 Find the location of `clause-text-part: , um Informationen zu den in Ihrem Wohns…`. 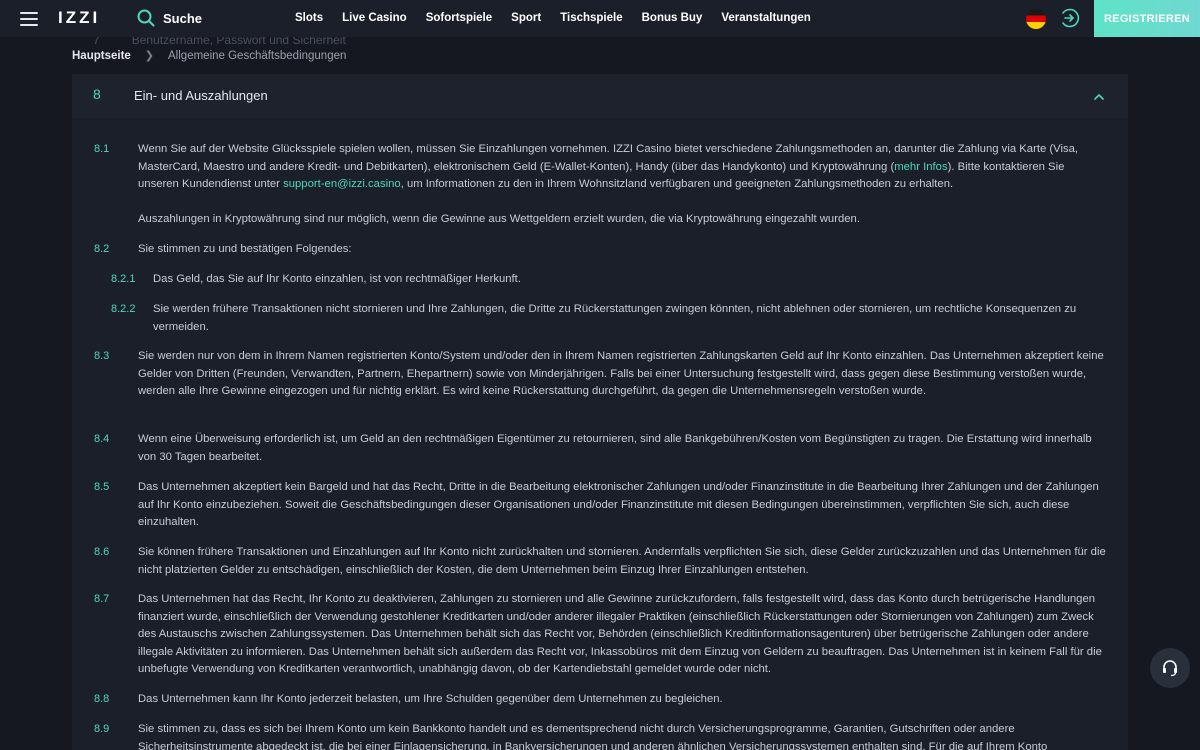

clause-text-part: , um Informationen zu den in Ihrem Wohns… is located at coordinates (677, 184).